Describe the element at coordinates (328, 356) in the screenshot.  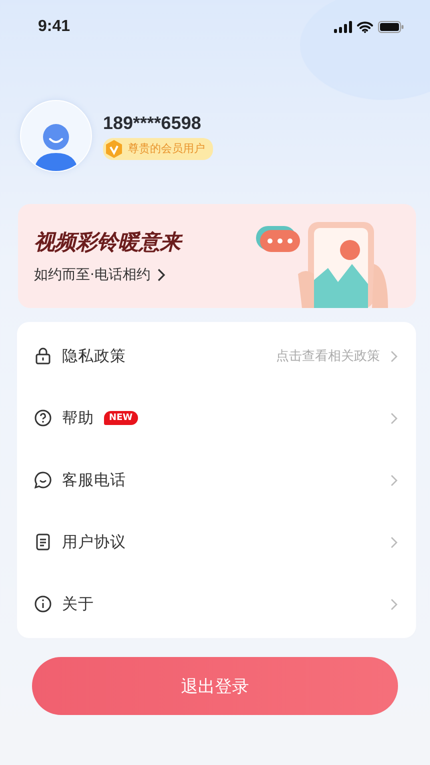
I see `menu-hint: 点击查看相关政策` at that location.